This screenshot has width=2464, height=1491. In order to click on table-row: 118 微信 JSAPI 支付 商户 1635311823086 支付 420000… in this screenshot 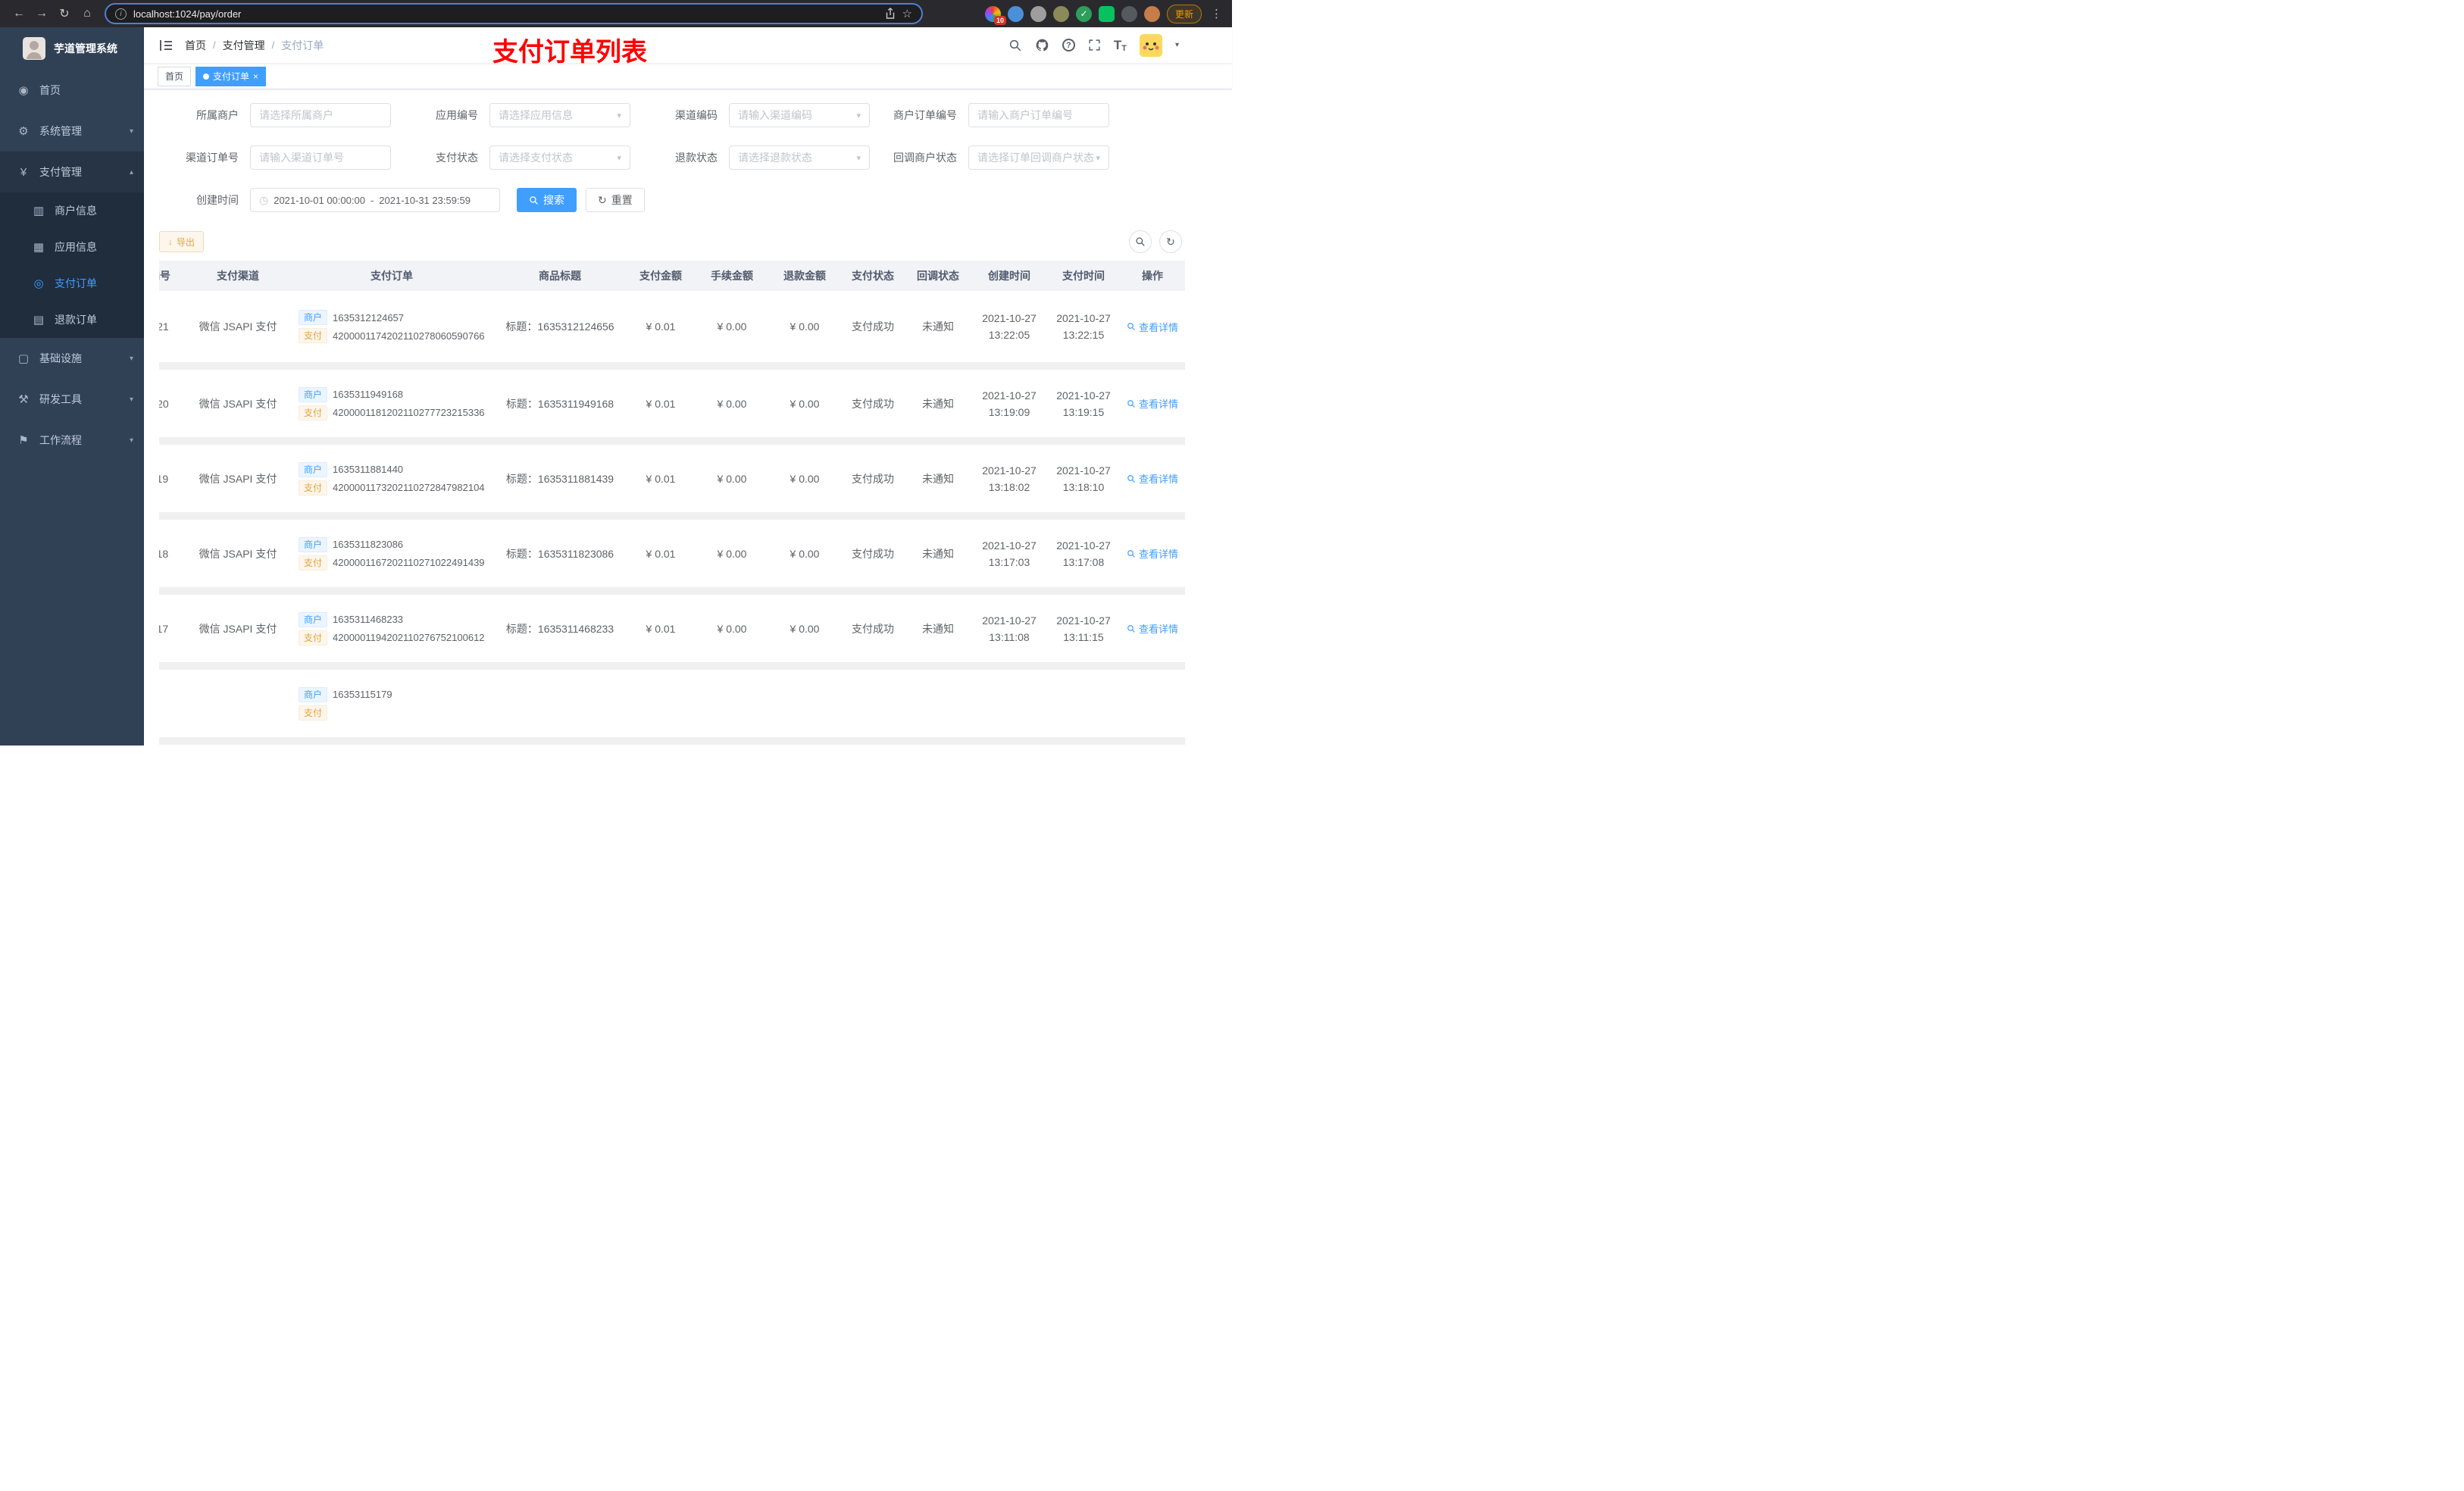, I will do `click(672, 555)`.